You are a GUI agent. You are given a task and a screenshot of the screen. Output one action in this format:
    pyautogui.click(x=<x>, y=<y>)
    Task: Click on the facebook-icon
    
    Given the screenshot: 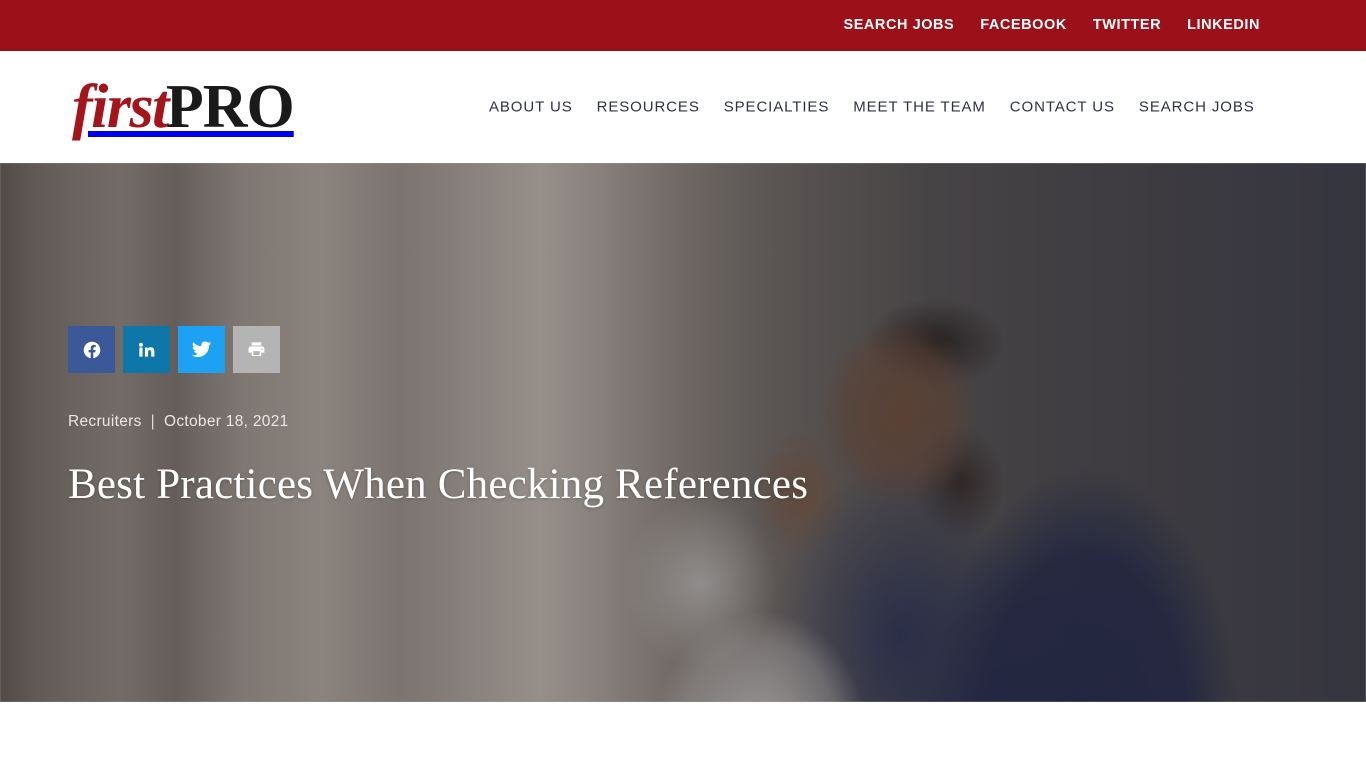 What is the action you would take?
    pyautogui.click(x=92, y=350)
    